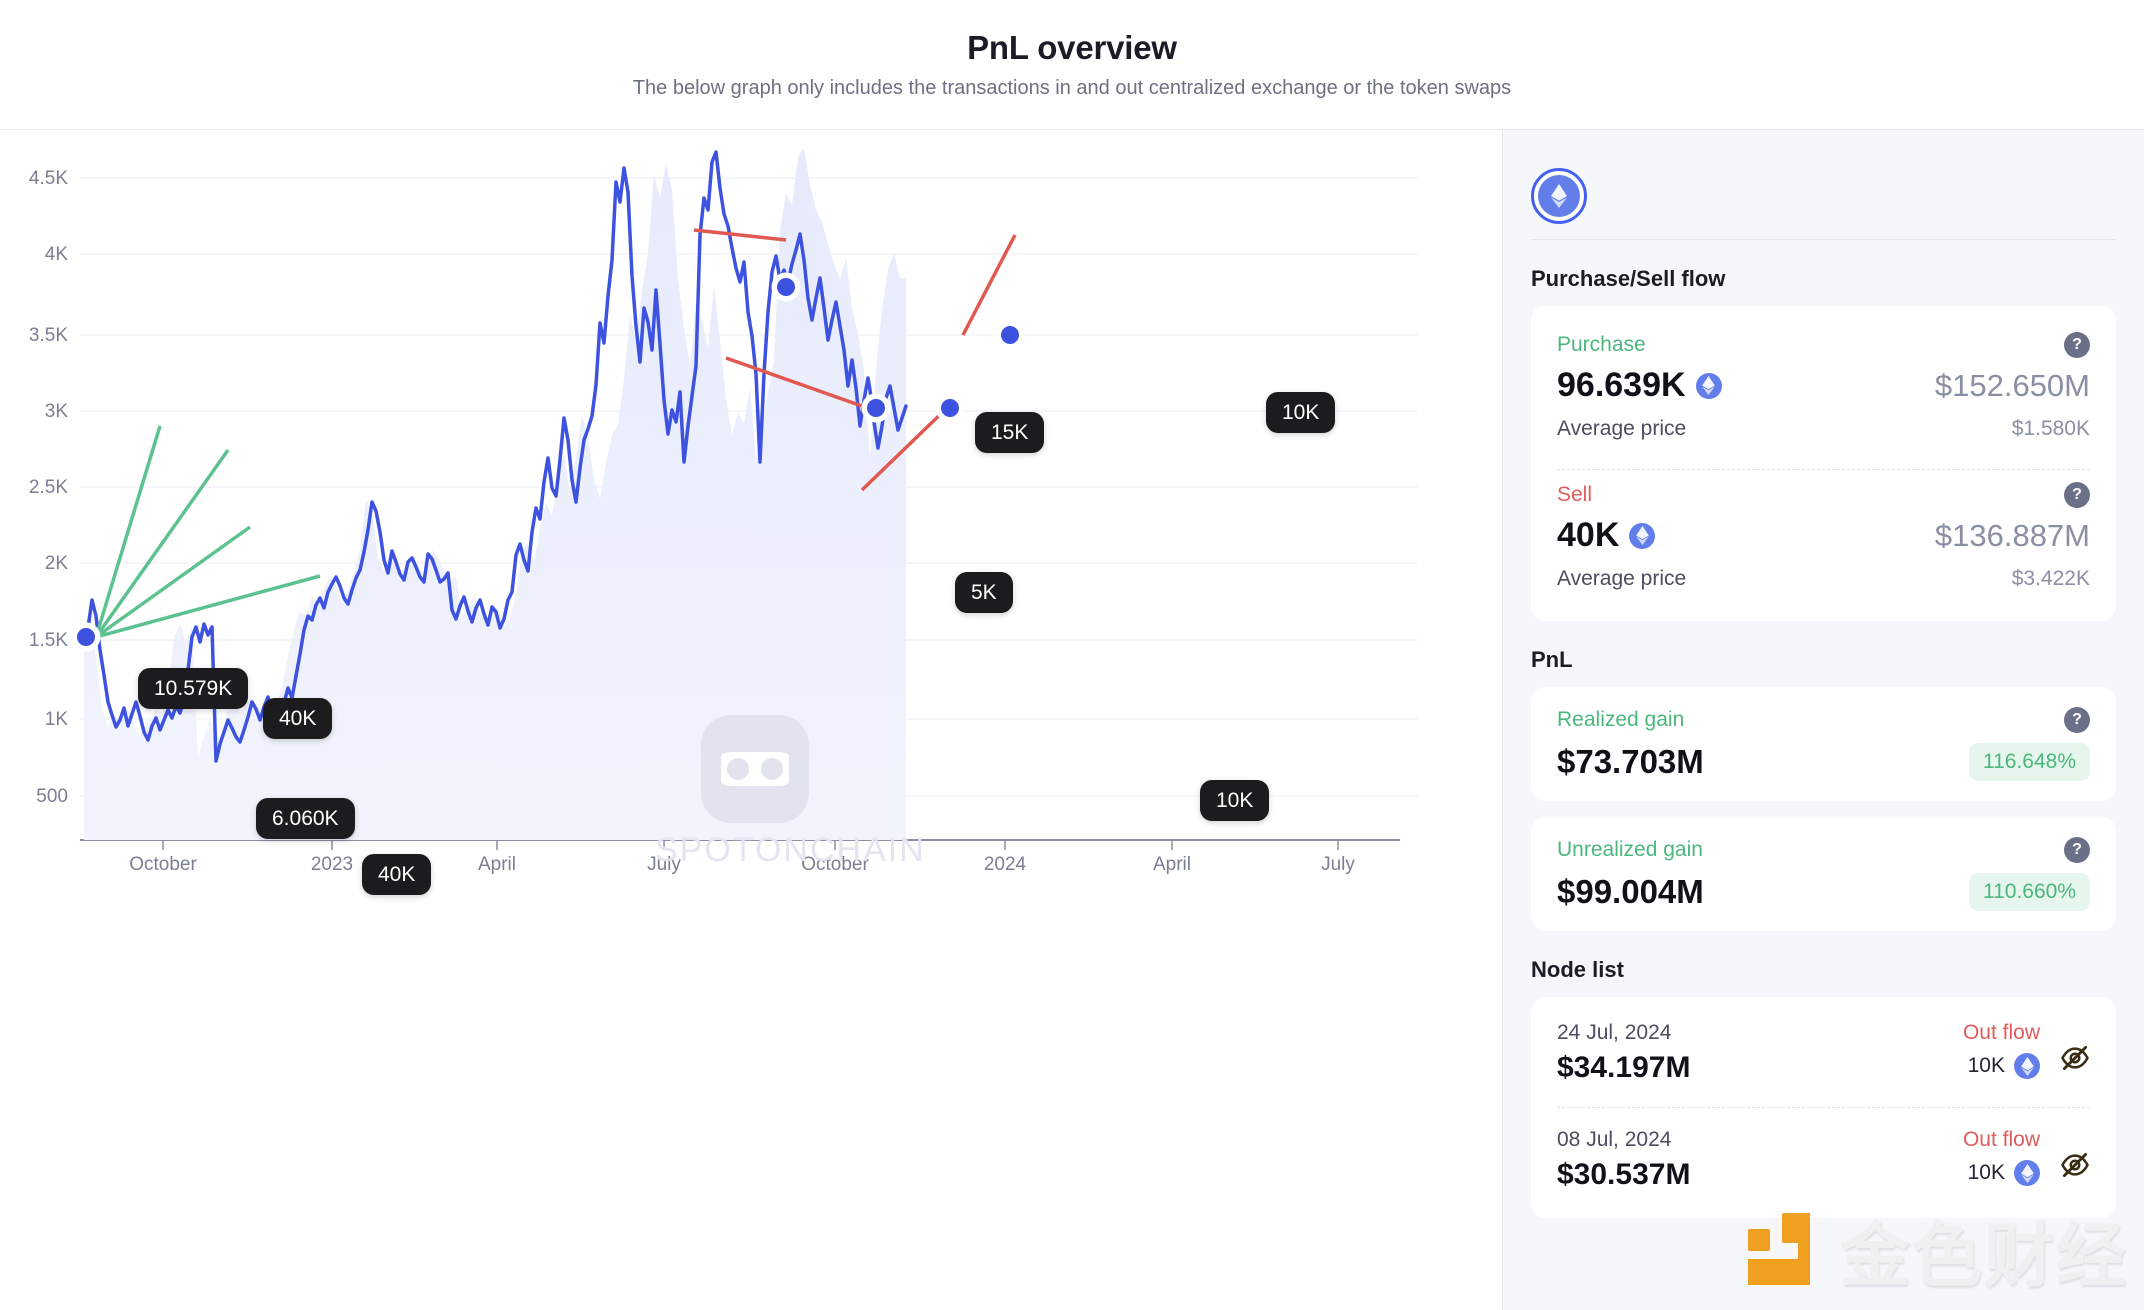 This screenshot has width=2144, height=1310. What do you see at coordinates (1601, 344) in the screenshot?
I see `purchase-label: Purchase` at bounding box center [1601, 344].